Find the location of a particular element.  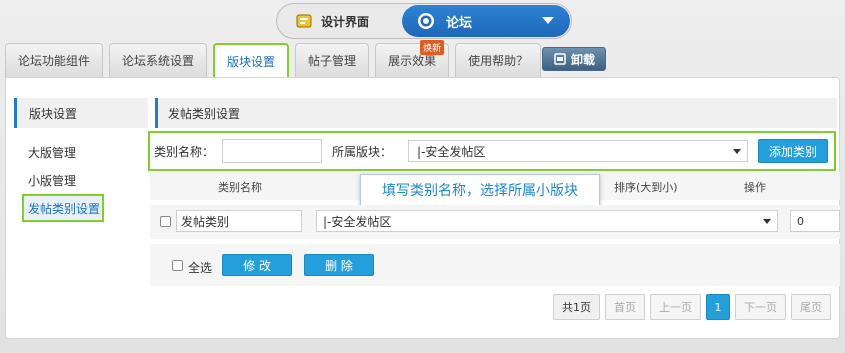

hint-tooltip: 填写类别名称，选择所属小版块 is located at coordinates (480, 193).